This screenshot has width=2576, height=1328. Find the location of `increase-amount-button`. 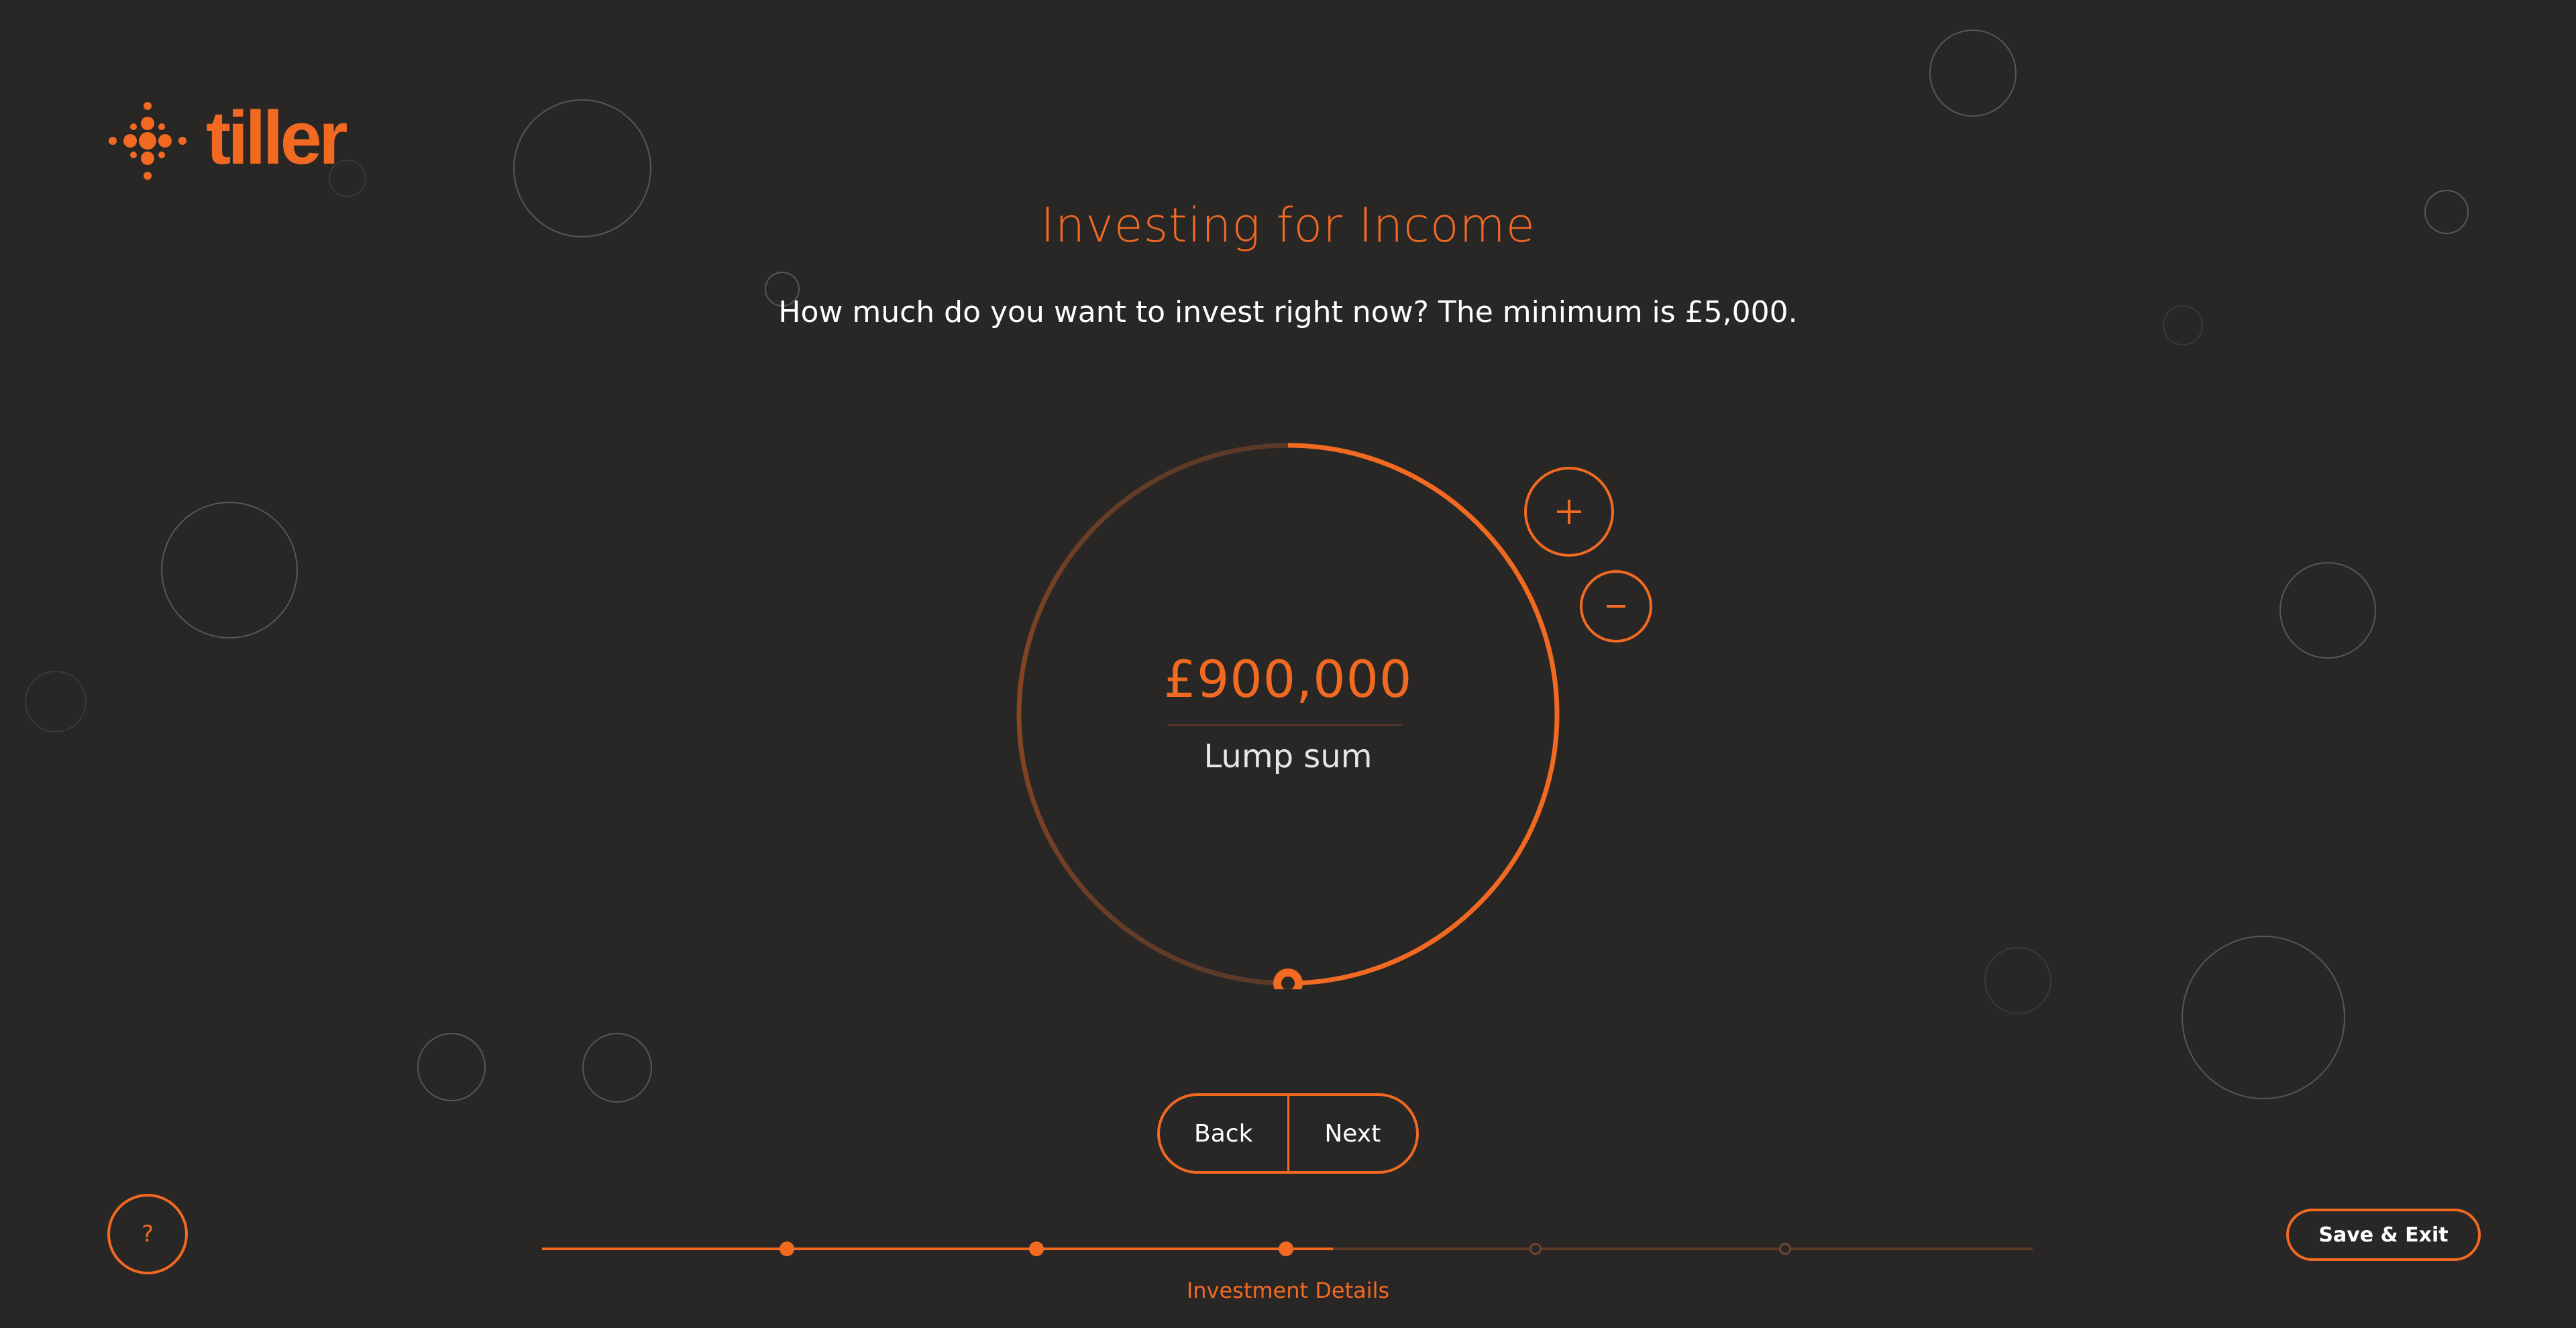

increase-amount-button is located at coordinates (1569, 512).